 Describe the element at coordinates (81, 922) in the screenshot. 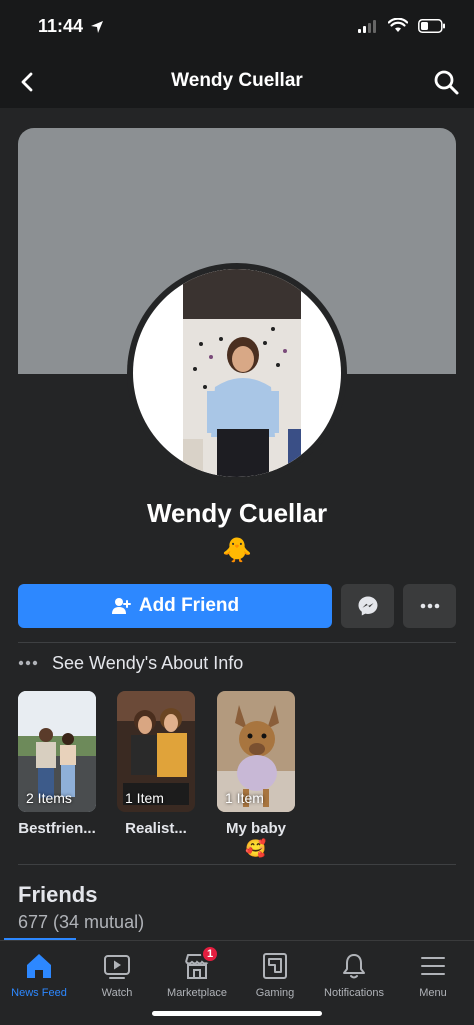

I see `friends-count: 677 (34 mutual)` at that location.